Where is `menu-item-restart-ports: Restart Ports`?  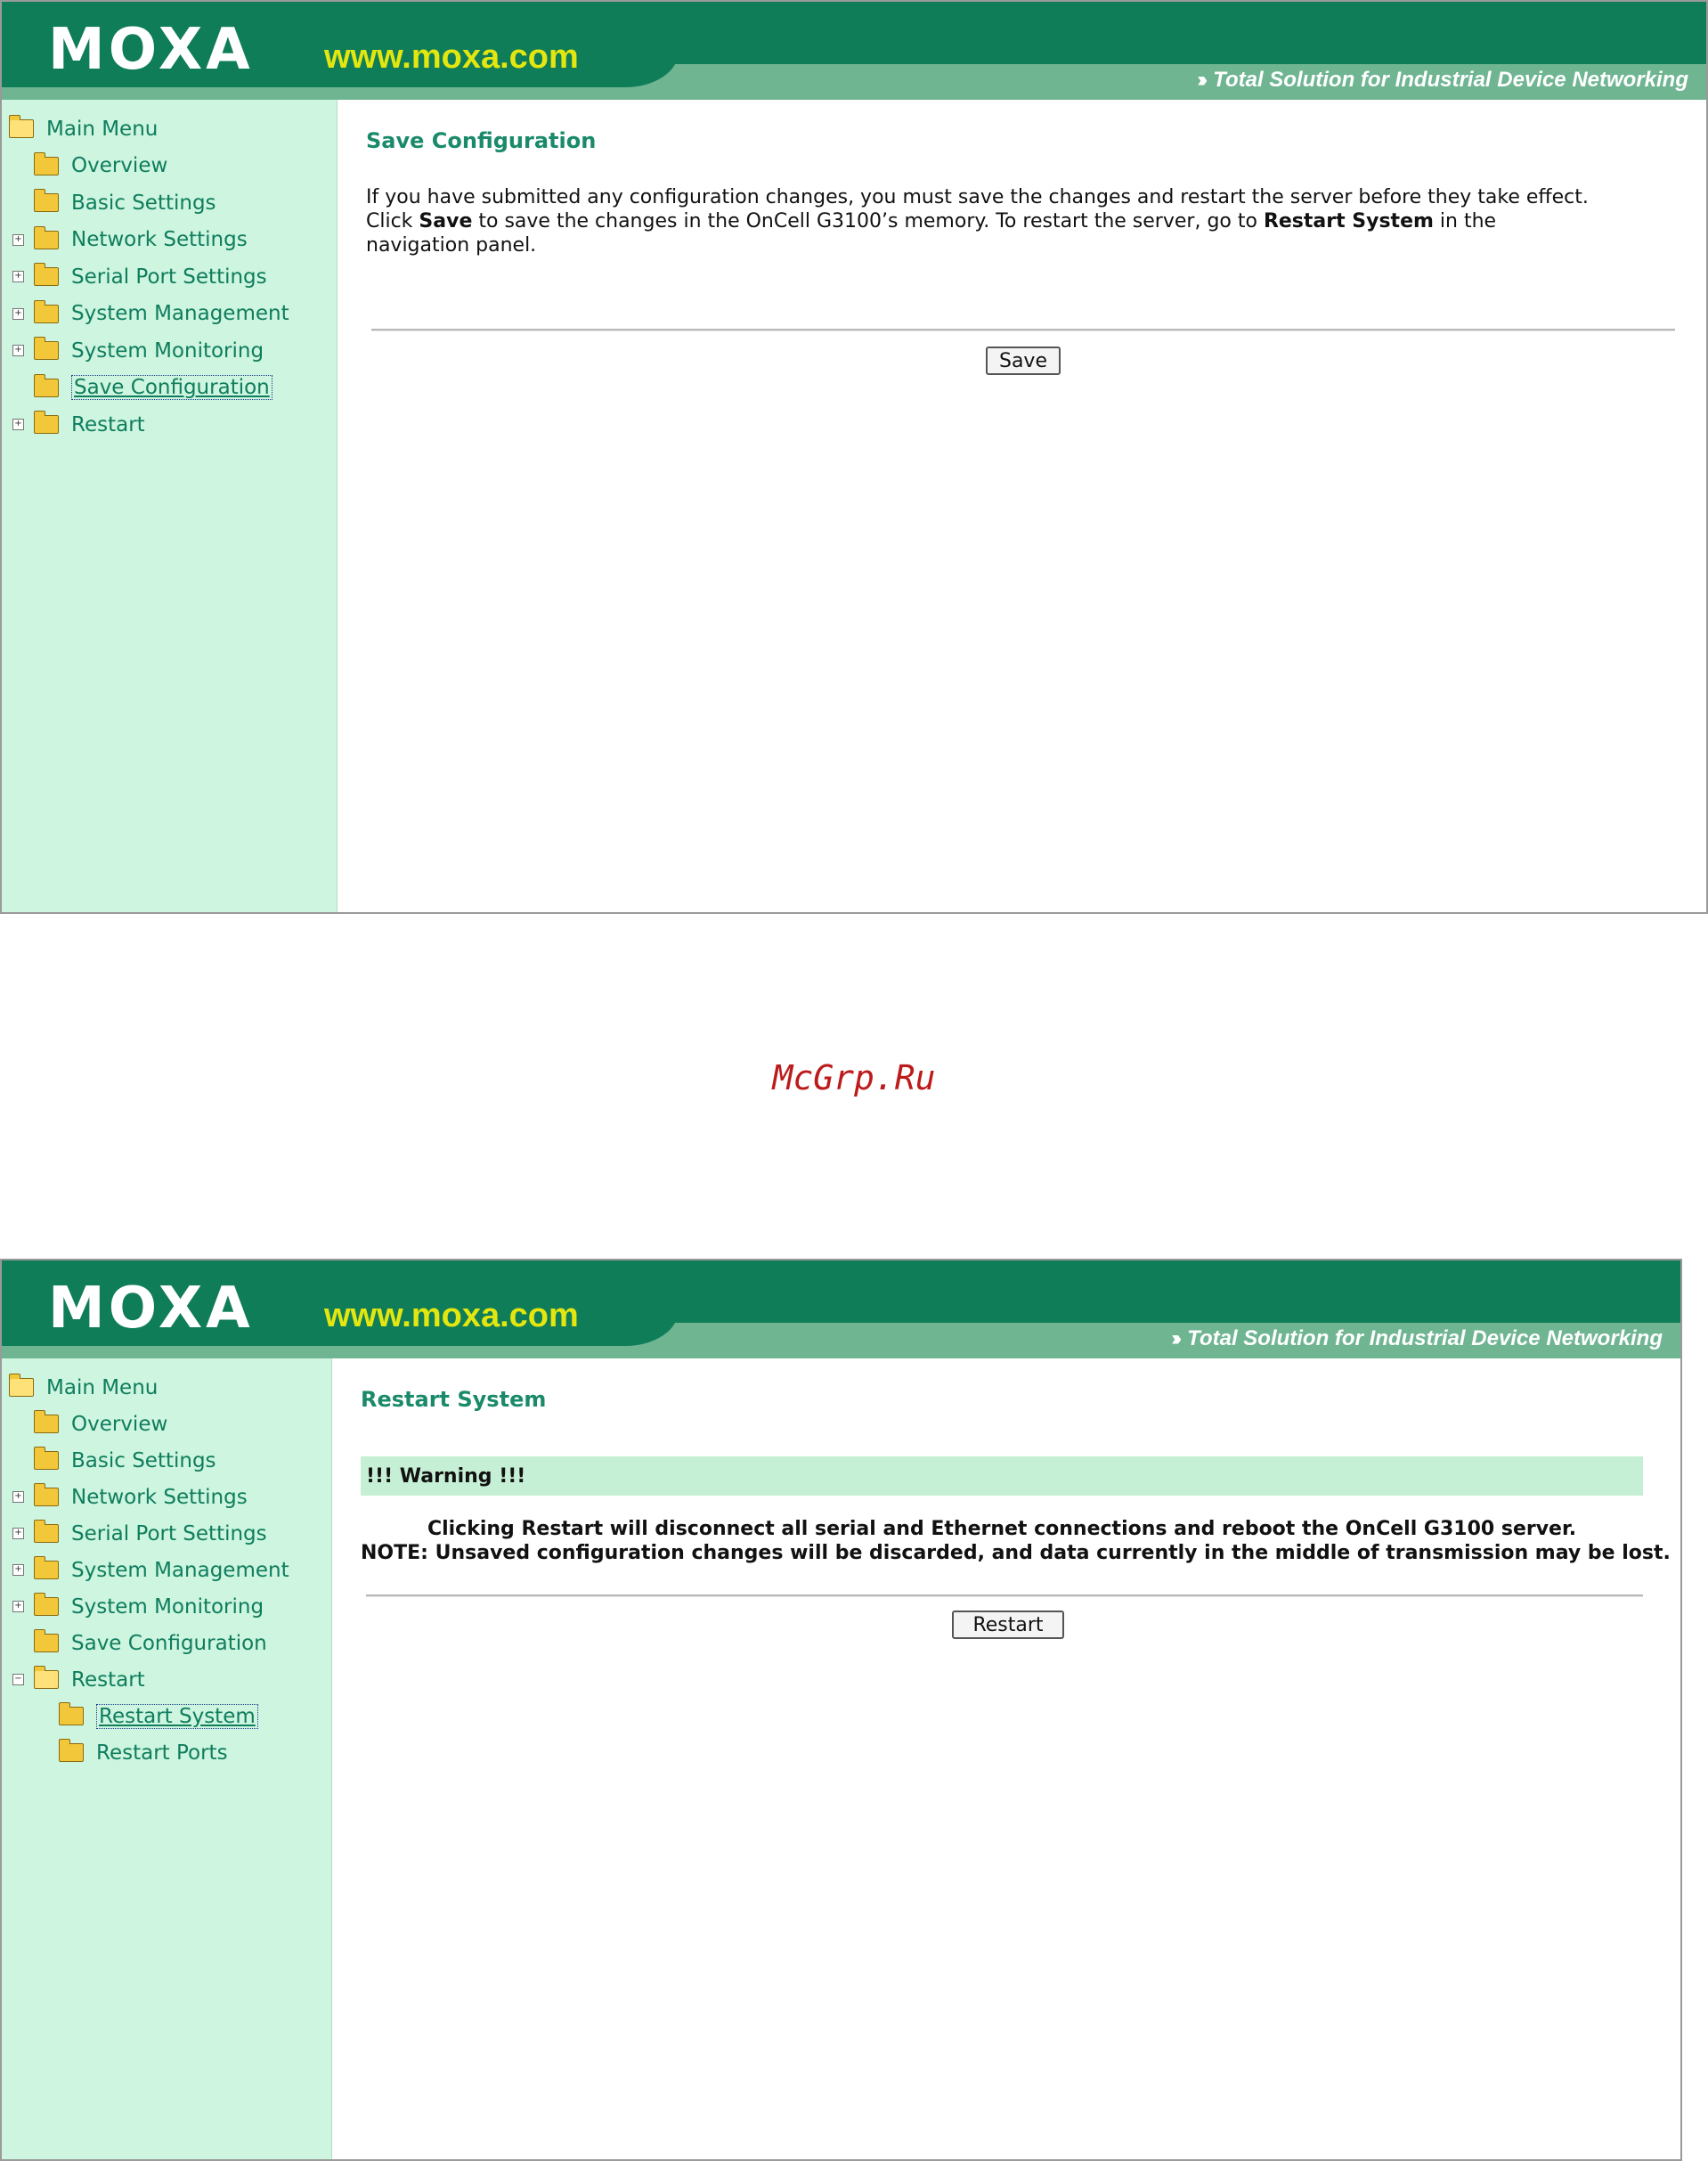
menu-item-restart-ports: Restart Ports is located at coordinates (166, 1752).